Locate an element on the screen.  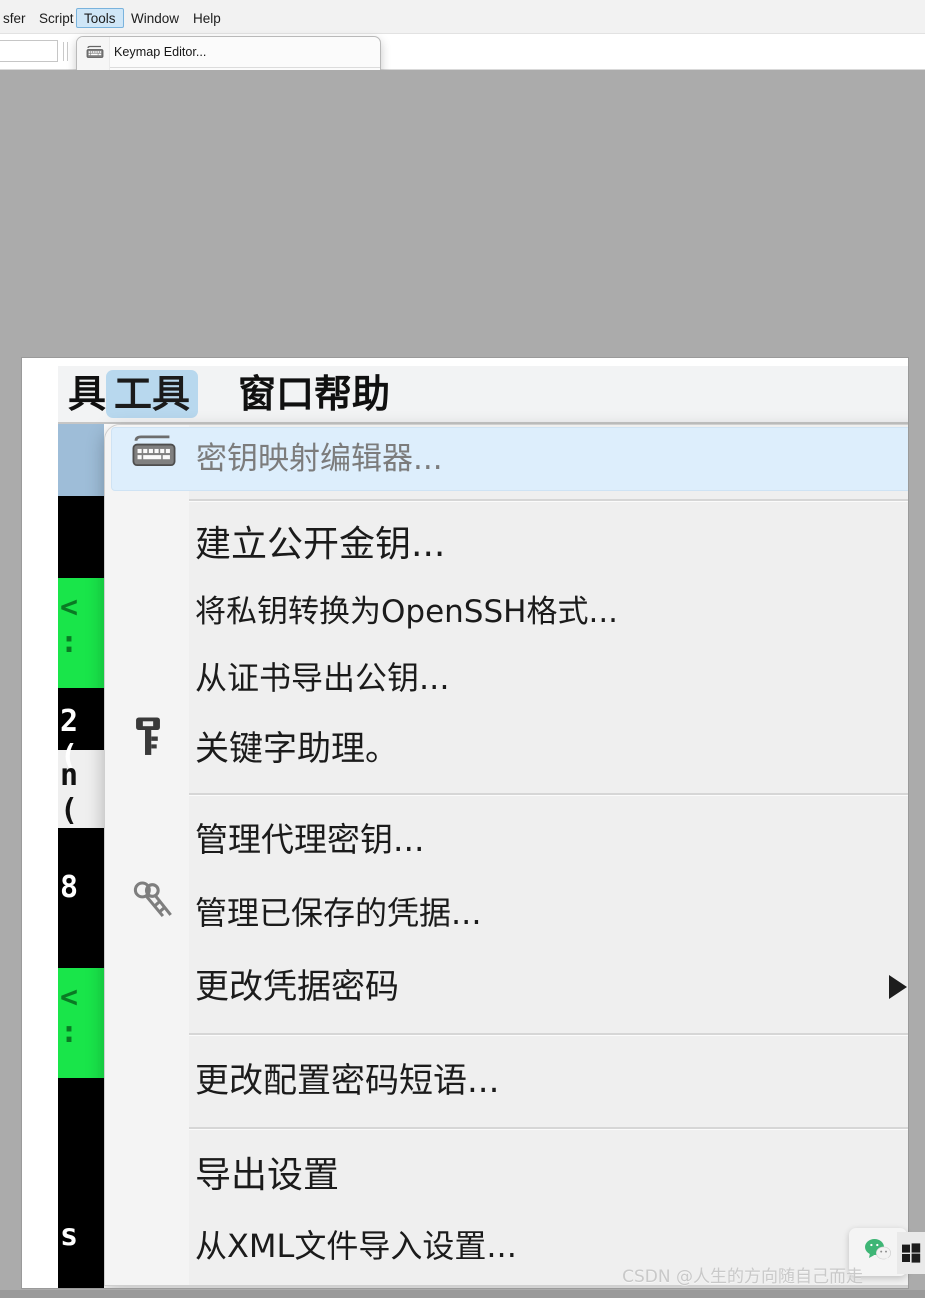
key-icon is located at coordinates (148, 749).